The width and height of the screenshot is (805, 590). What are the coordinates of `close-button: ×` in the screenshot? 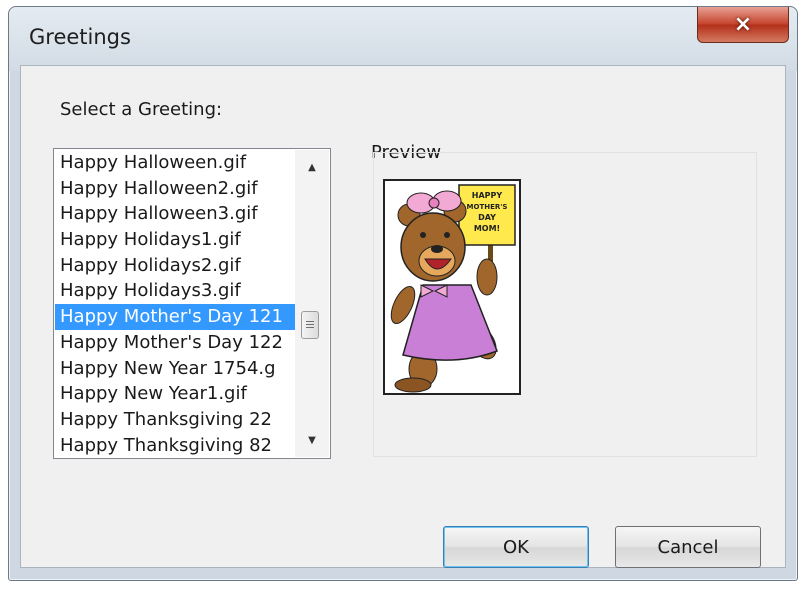 It's located at (743, 25).